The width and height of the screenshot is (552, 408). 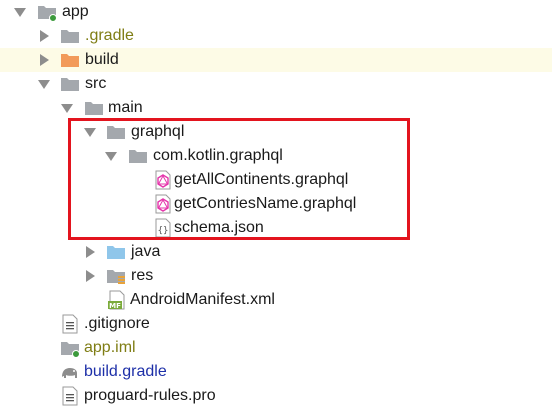 I want to click on tree-node-proguard: proguard-rules.pro, so click(x=276, y=396).